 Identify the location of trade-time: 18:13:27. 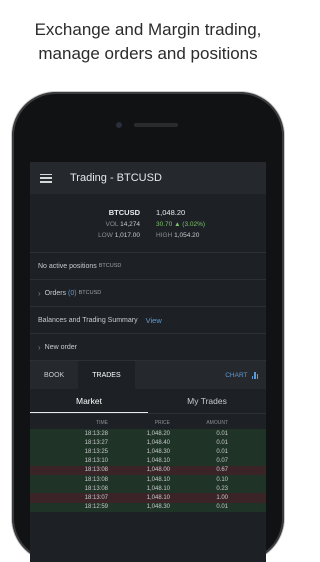
(96, 442).